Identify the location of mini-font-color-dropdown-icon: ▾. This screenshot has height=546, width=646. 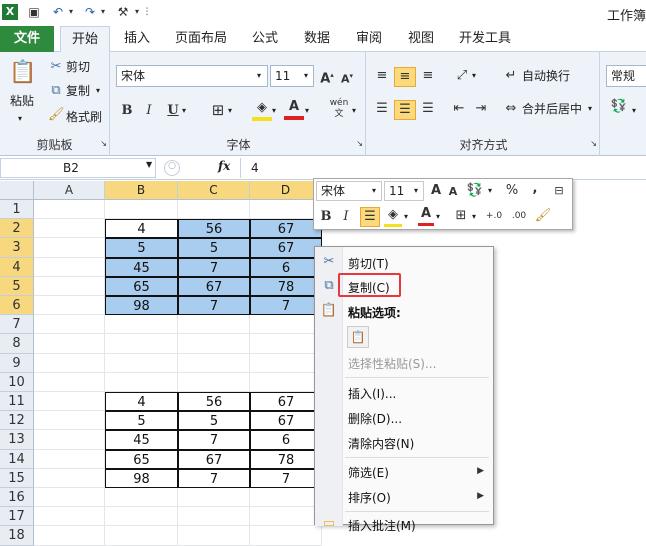
(438, 217).